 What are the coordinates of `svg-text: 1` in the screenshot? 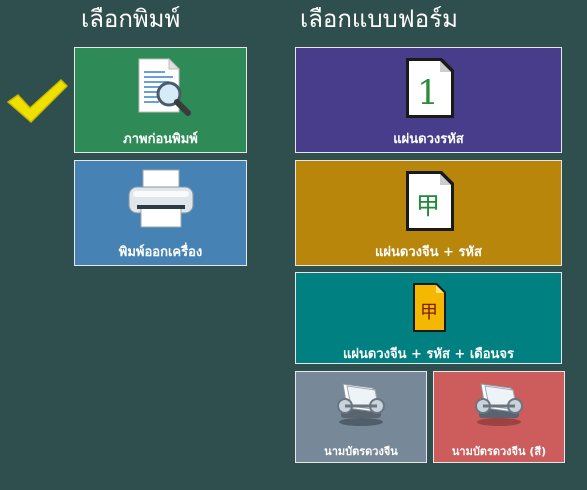 It's located at (428, 93).